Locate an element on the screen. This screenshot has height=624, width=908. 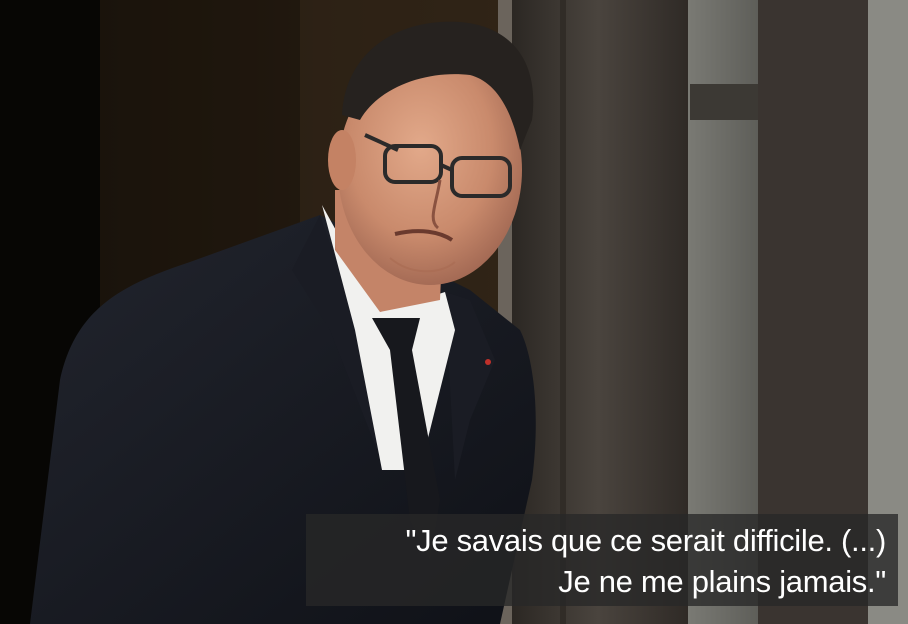
quote-line-2: Je ne me plains jamais." is located at coordinates (722, 581).